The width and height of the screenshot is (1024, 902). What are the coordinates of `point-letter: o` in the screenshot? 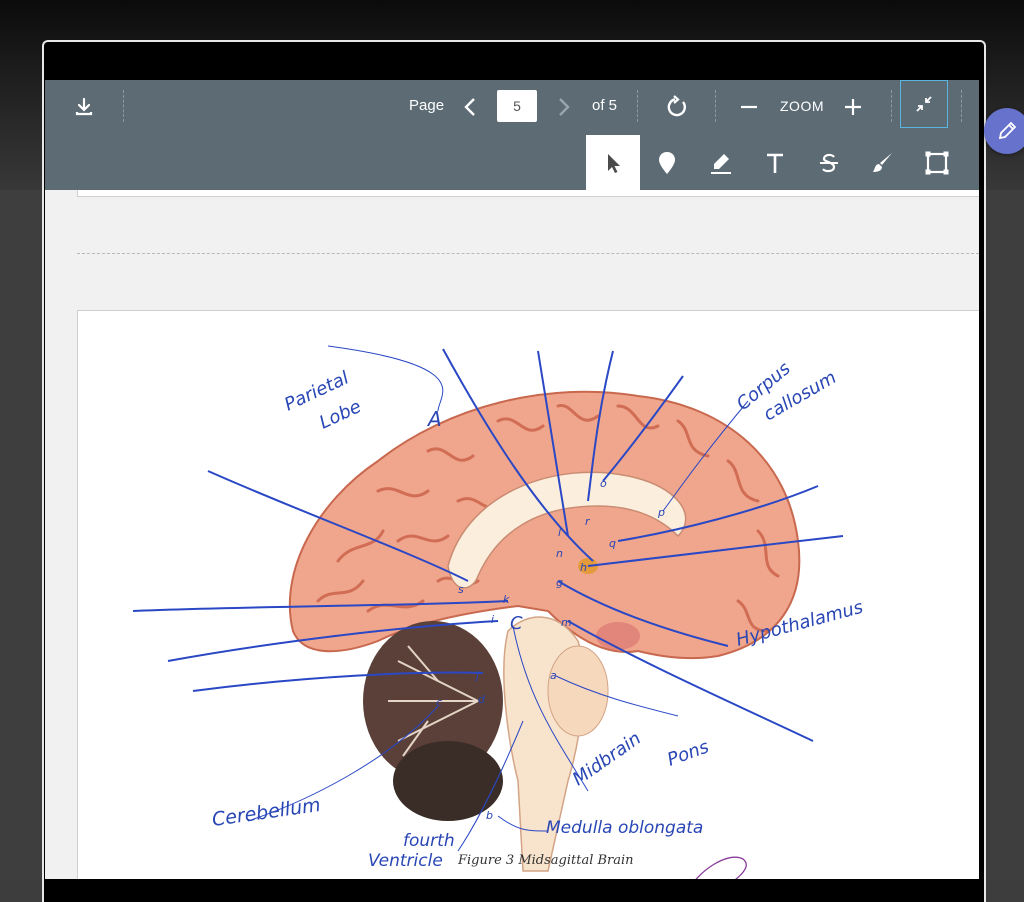 It's located at (603, 483).